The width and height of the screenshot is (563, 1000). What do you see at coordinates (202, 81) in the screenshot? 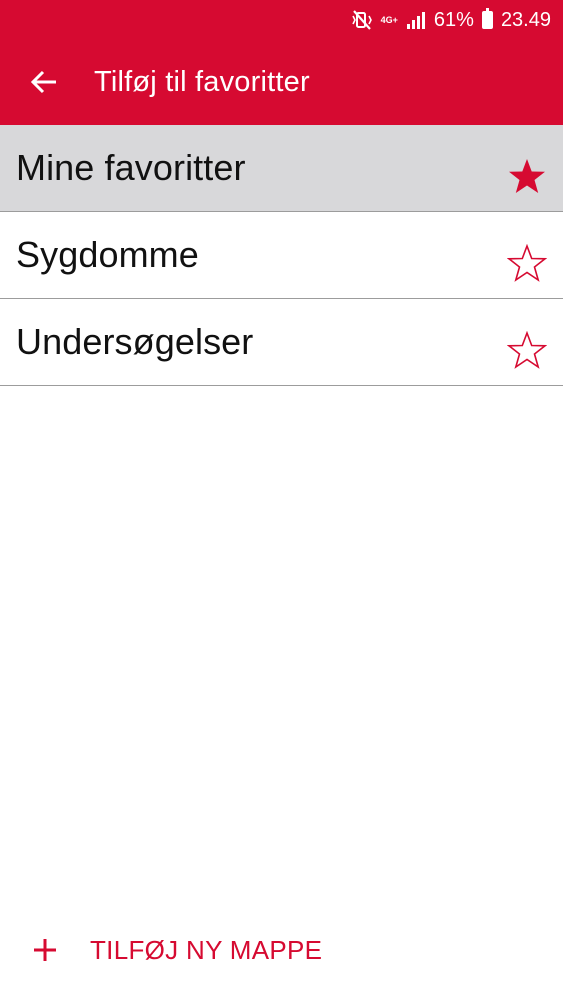
I see `page-title: Tilføj til favoritter` at bounding box center [202, 81].